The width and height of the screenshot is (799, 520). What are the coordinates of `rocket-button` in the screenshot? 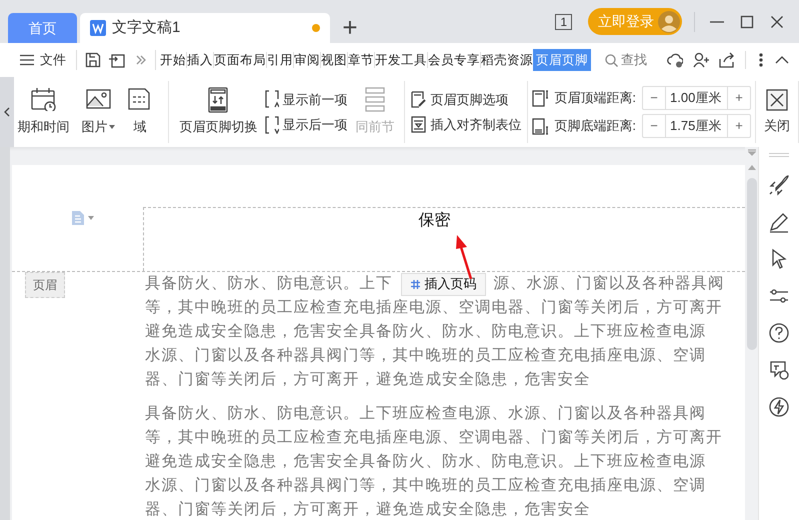 It's located at (779, 185).